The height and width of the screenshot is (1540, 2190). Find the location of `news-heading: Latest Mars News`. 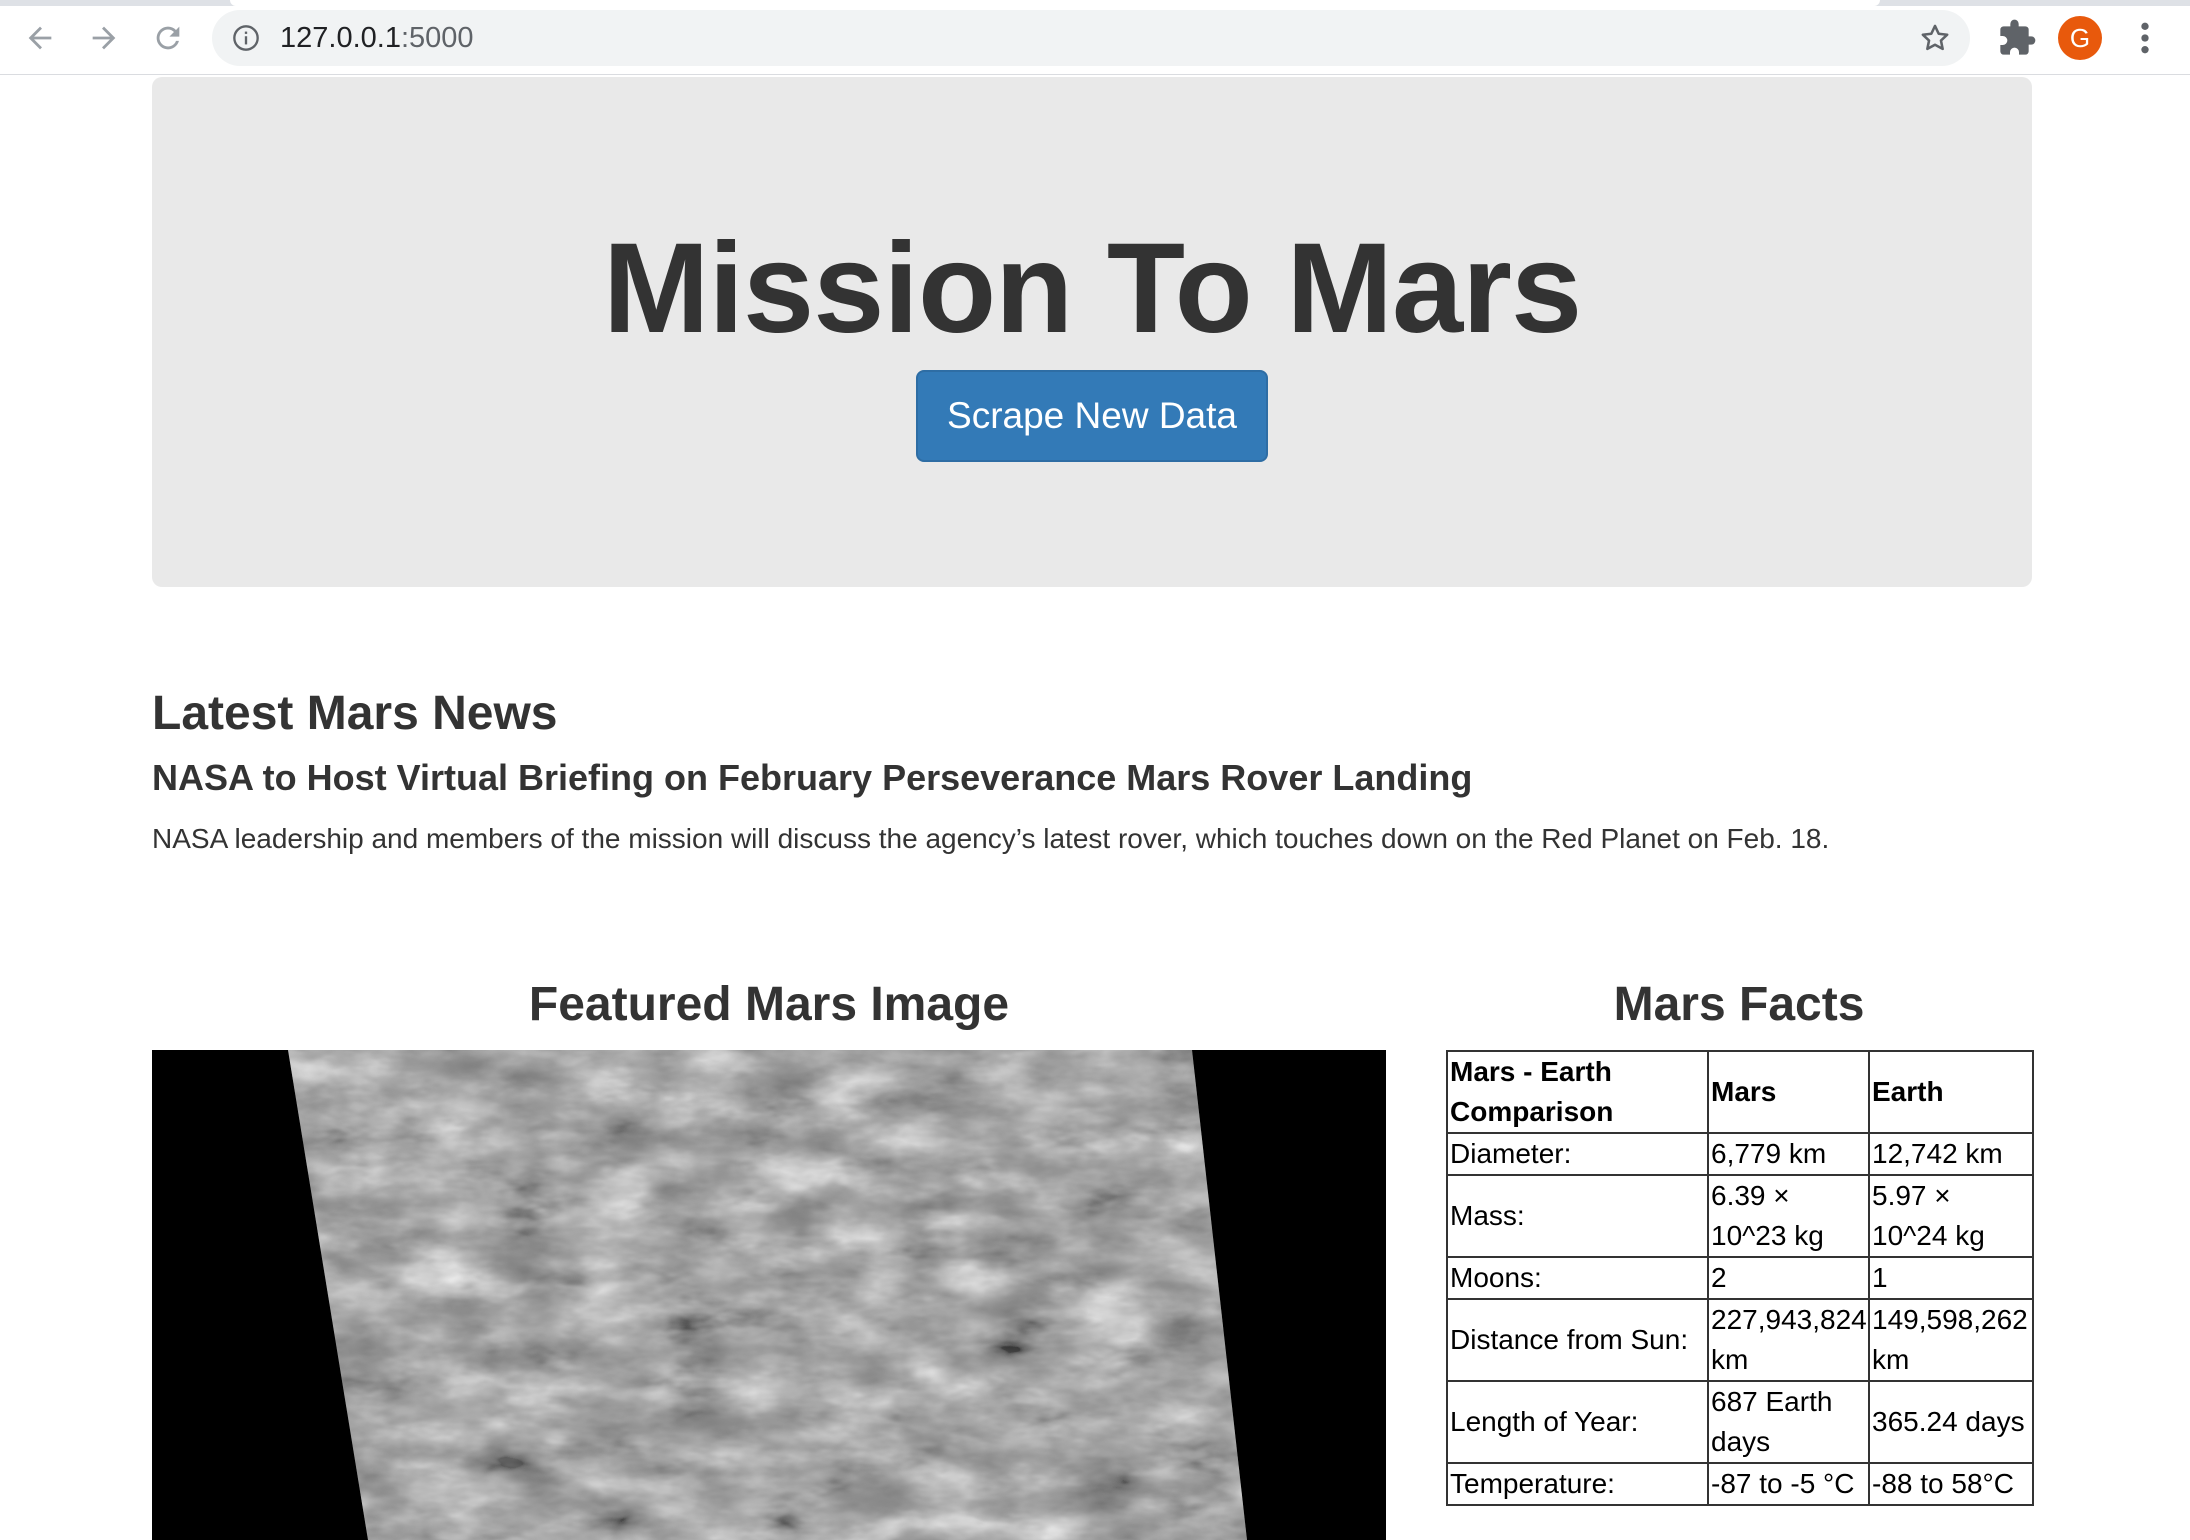

news-heading: Latest Mars News is located at coordinates (355, 713).